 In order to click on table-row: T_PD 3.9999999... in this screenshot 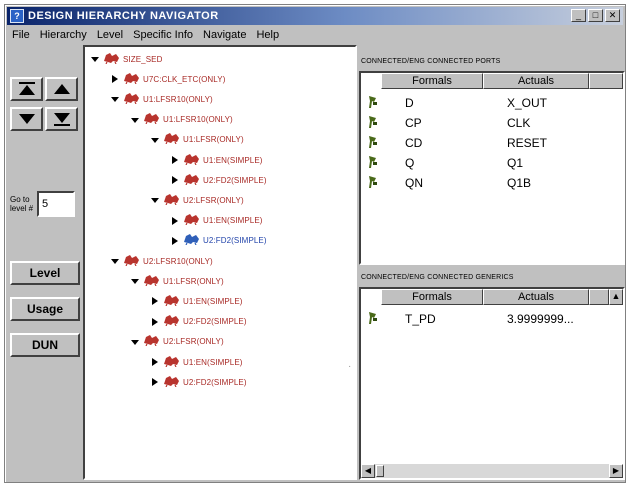, I will do `click(492, 319)`.